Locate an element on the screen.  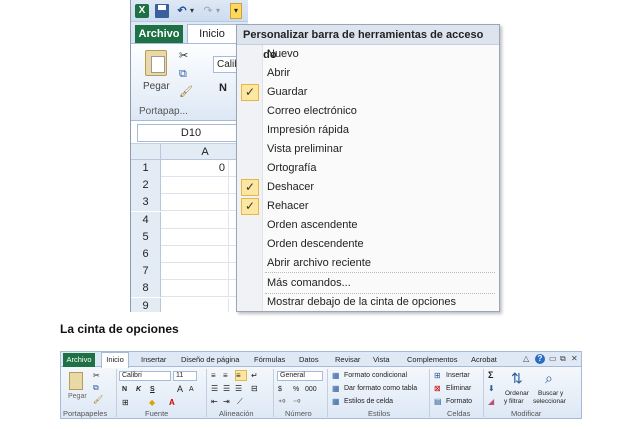
shrink-font-button: A is located at coordinates (191, 389).